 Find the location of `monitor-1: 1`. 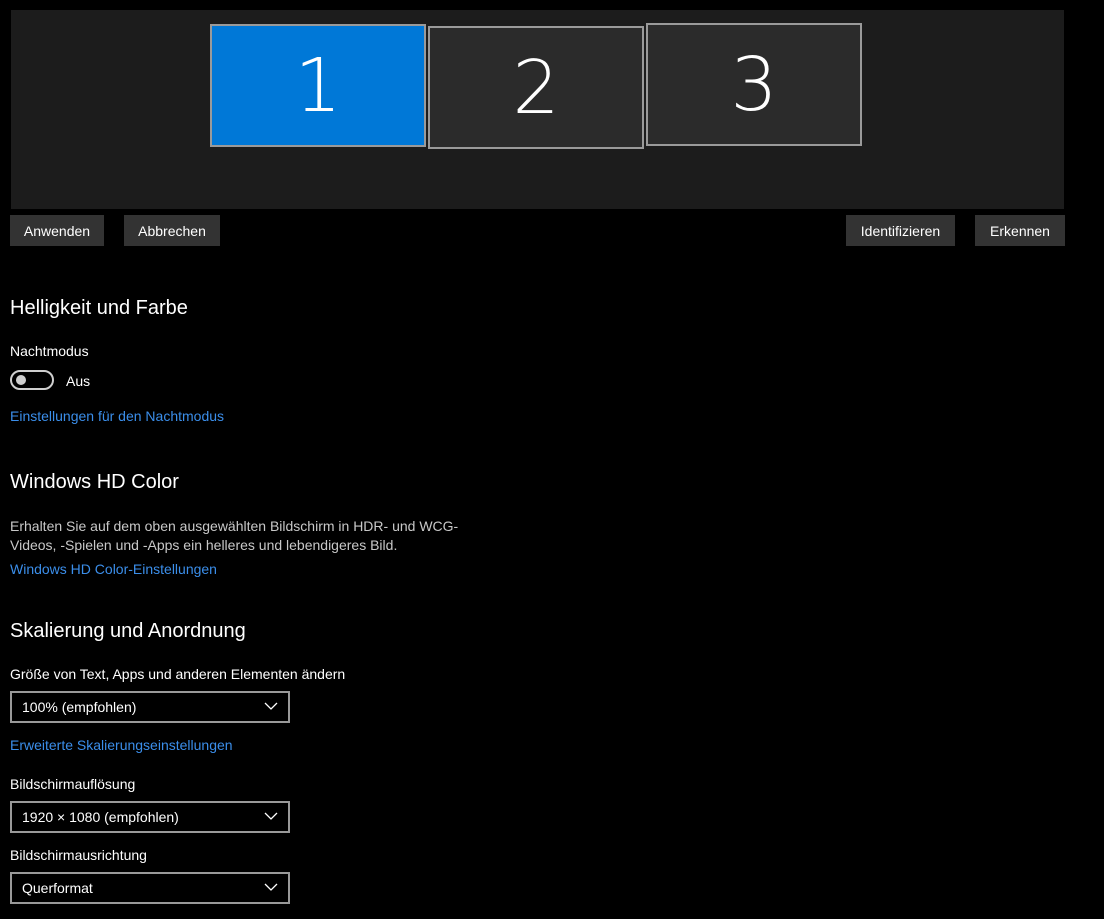

monitor-1: 1 is located at coordinates (318, 85).